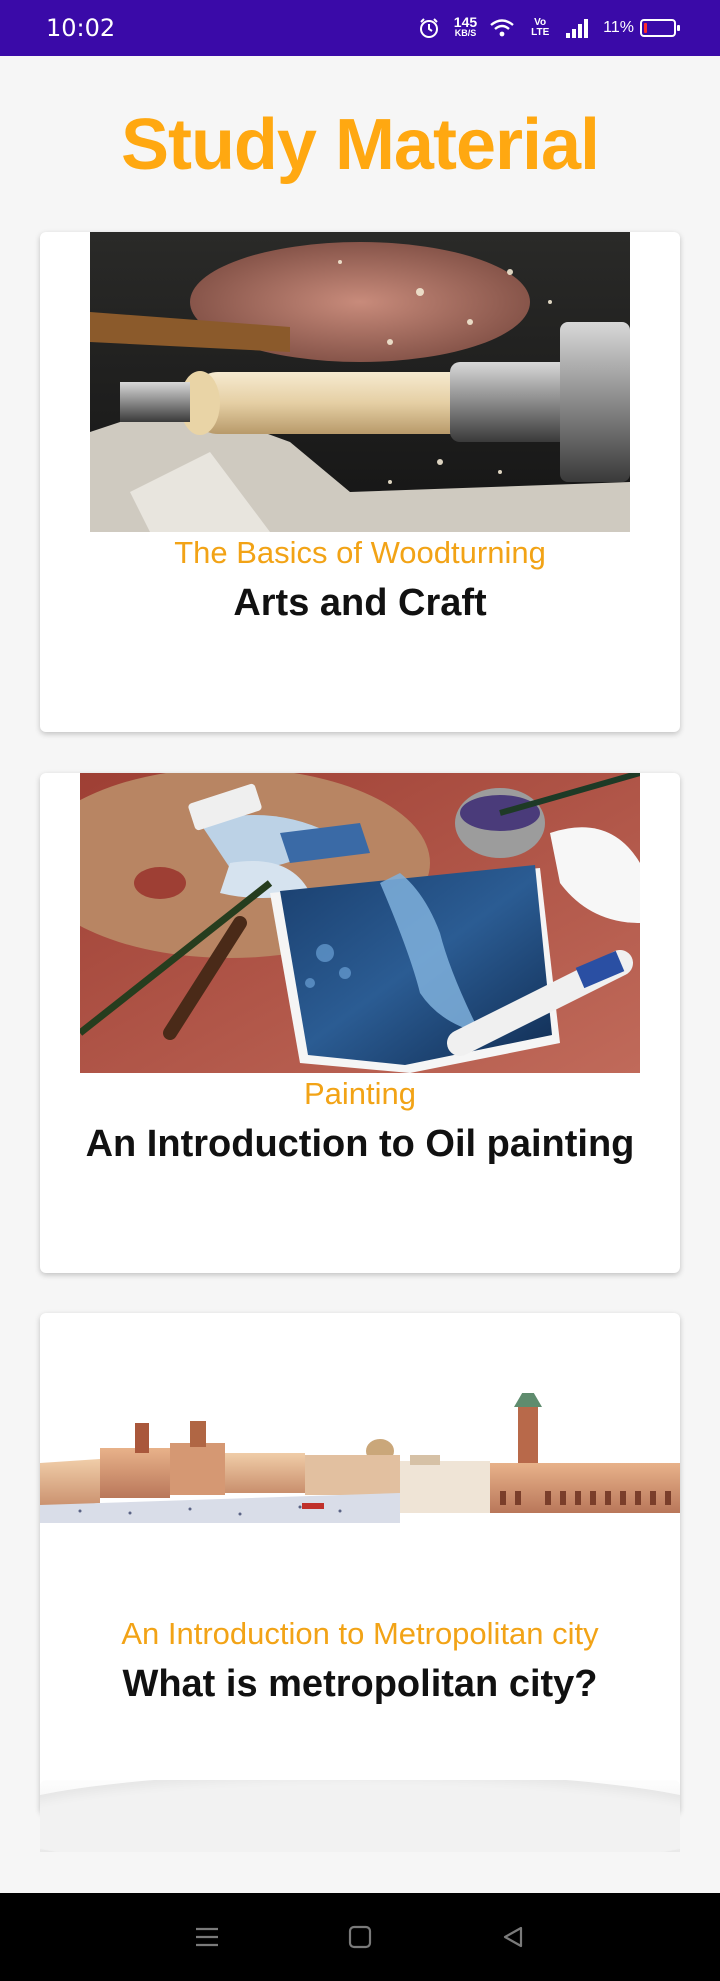 Image resolution: width=720 pixels, height=1981 pixels. Describe the element at coordinates (645, 28) in the screenshot. I see `battery-fill` at that location.